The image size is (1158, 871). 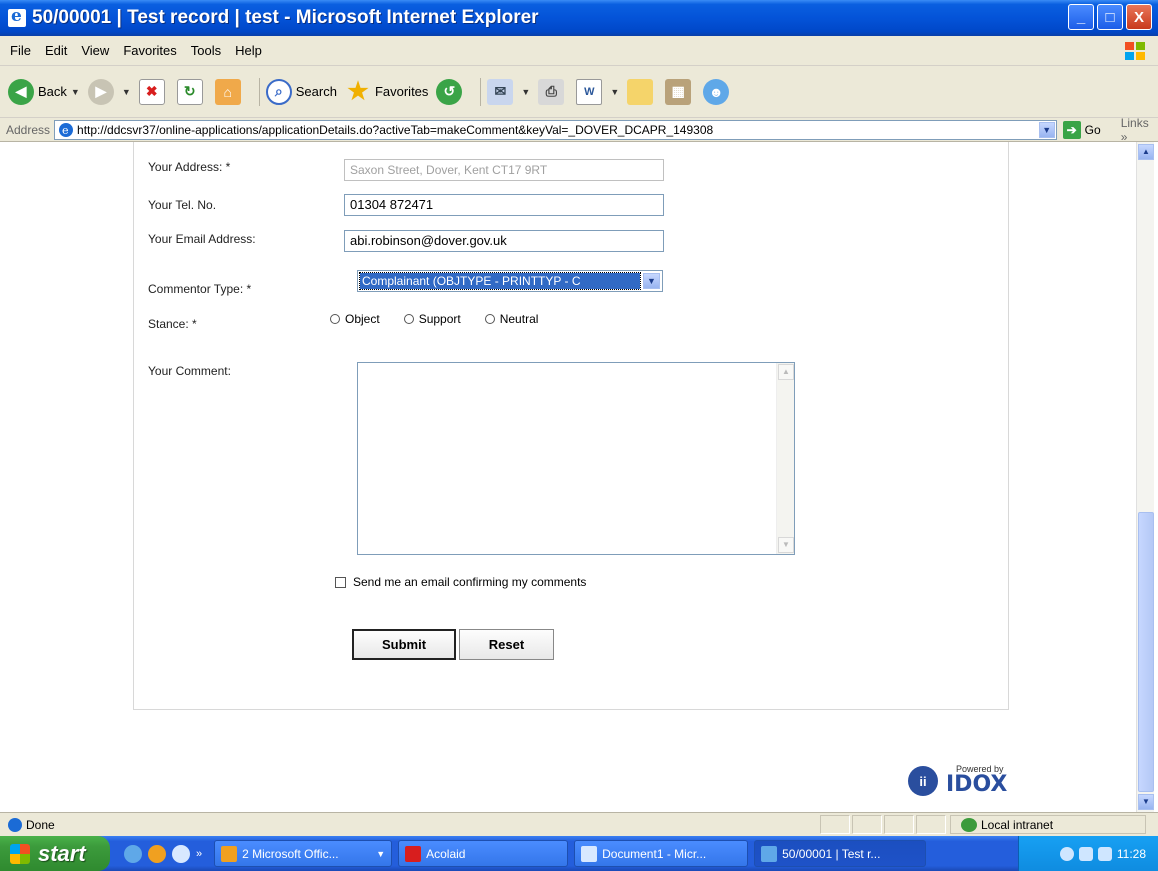 I want to click on security-zone: Local intranet, so click(x=1048, y=824).